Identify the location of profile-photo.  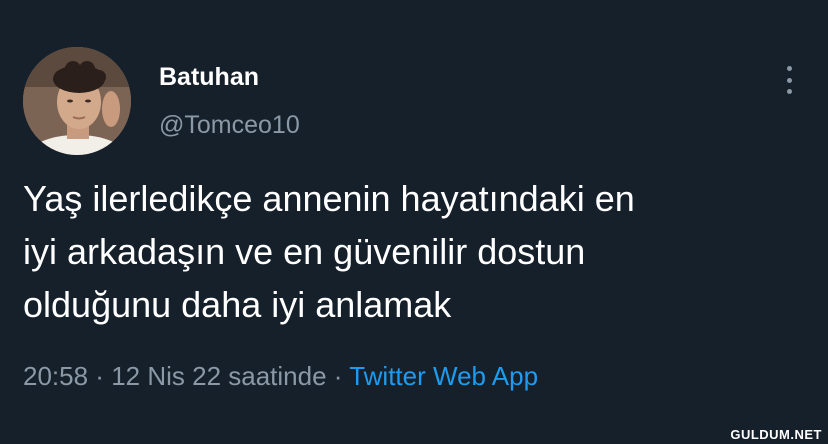
(77, 101).